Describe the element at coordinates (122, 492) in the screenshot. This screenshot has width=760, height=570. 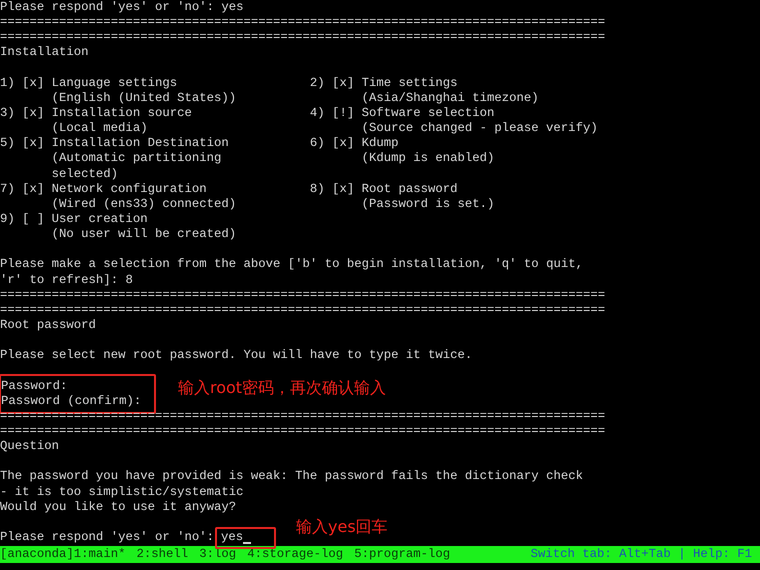
I see `terminal-line: - it is too simplistic/systematic` at that location.